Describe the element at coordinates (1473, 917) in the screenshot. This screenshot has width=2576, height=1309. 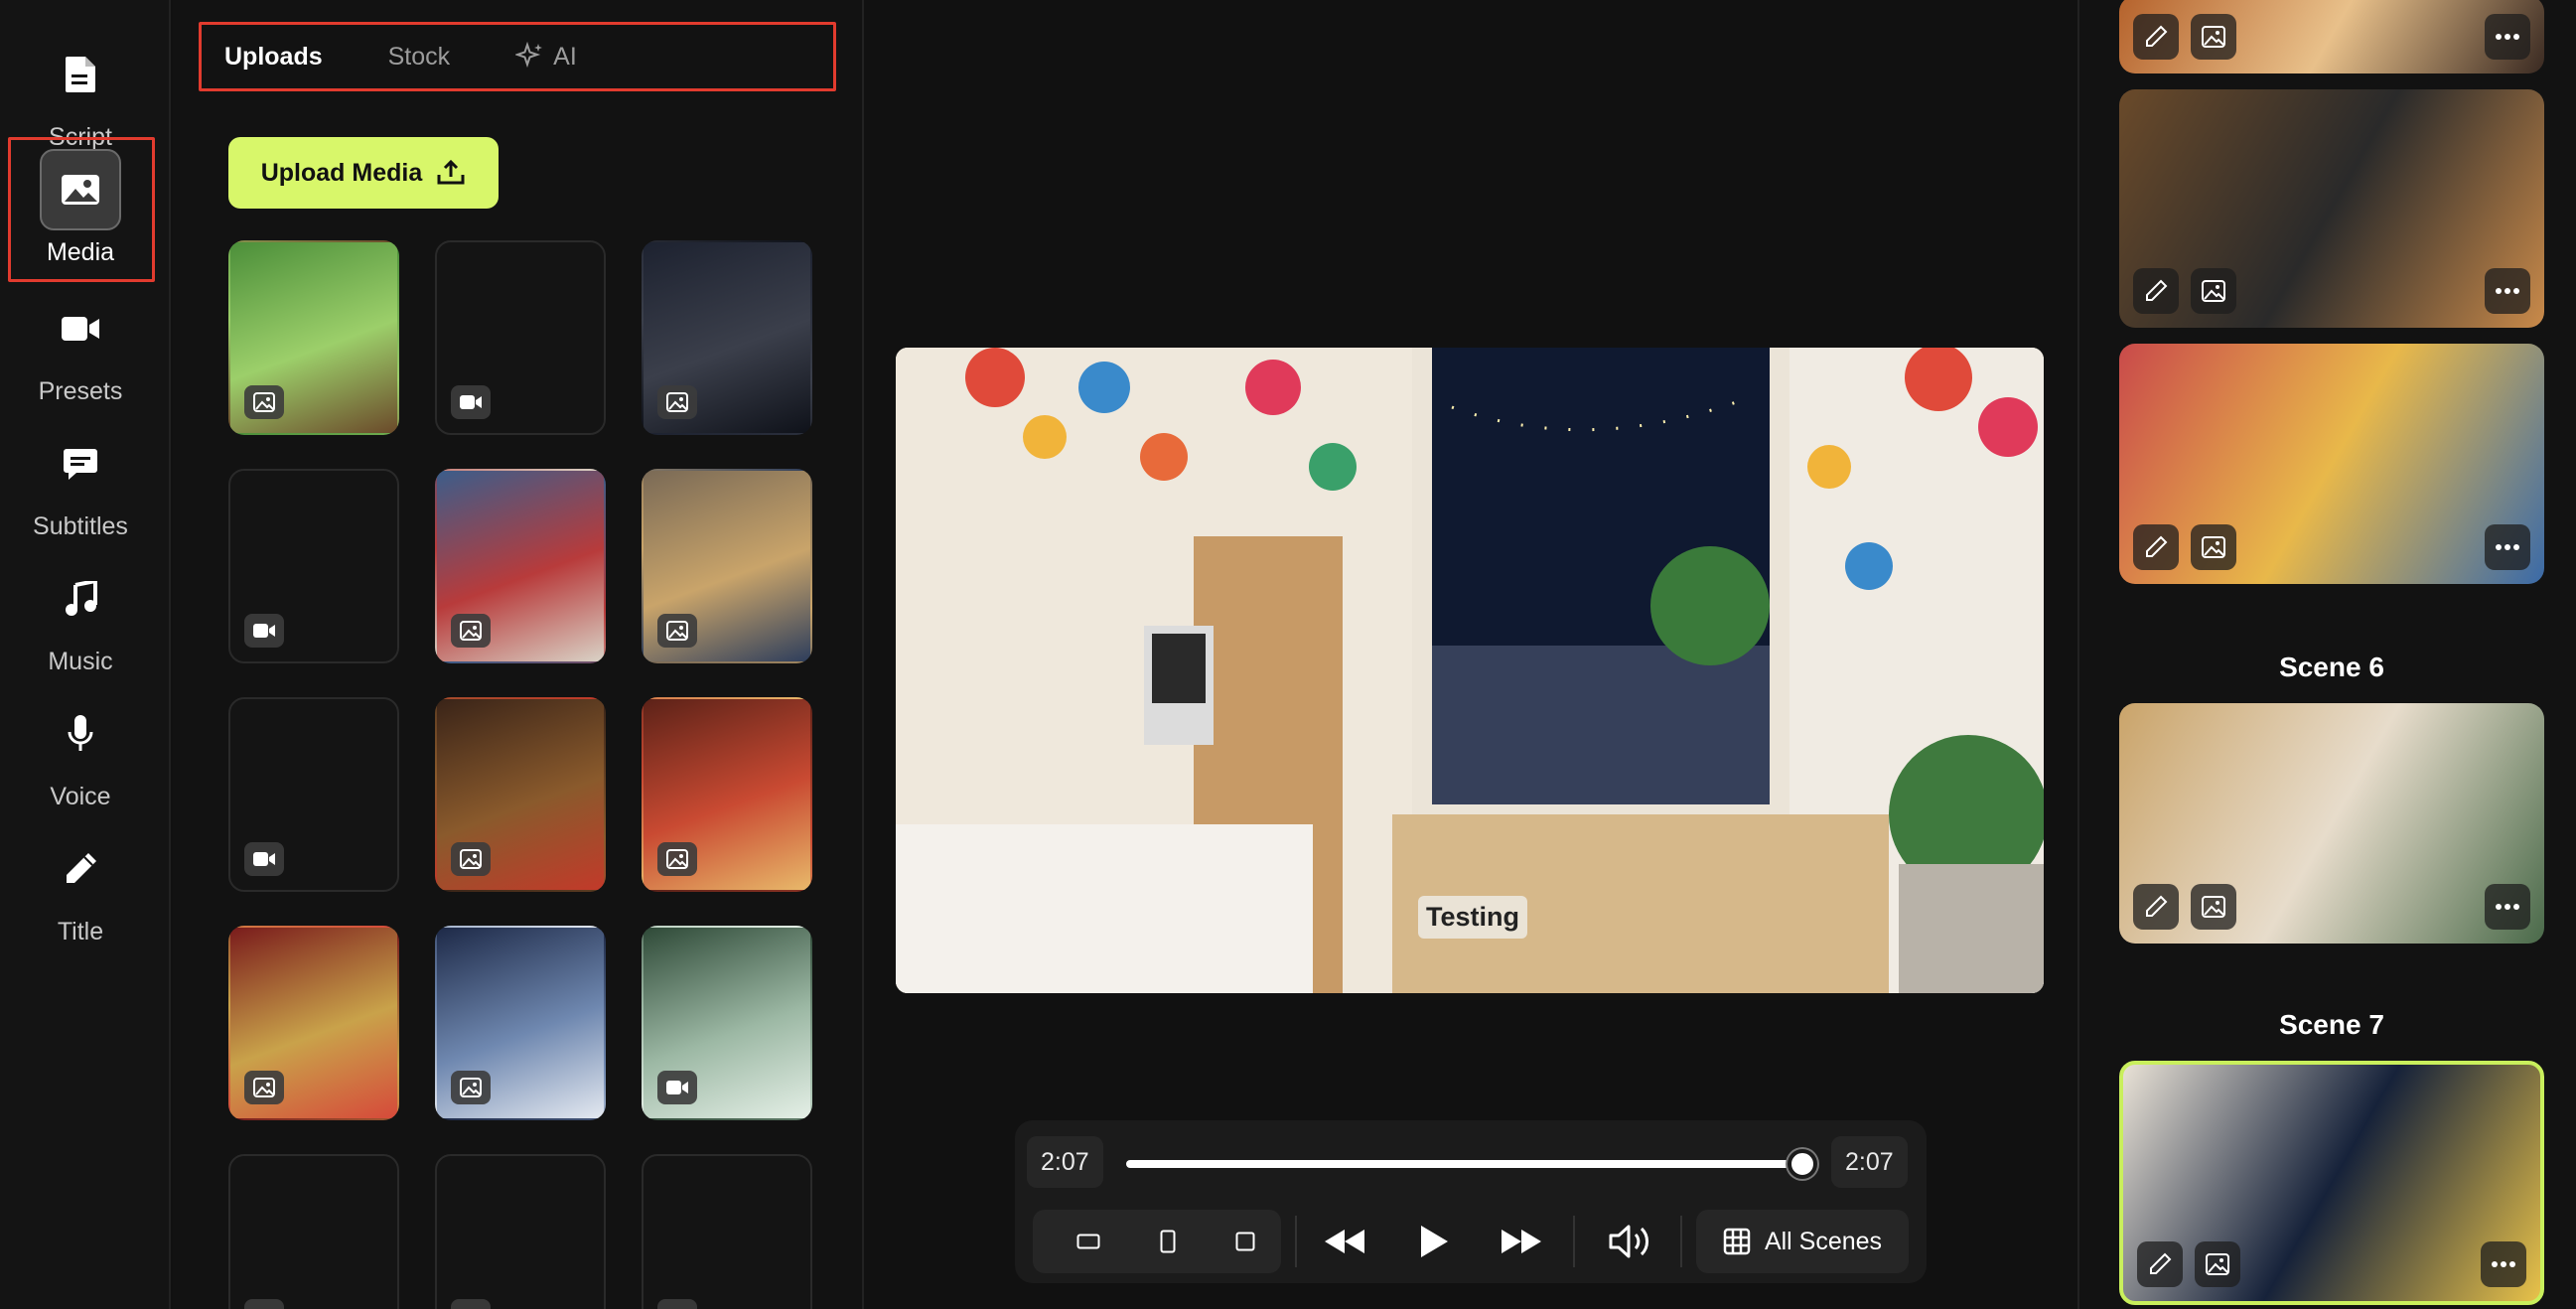
I see `subtitle-caption: Testing` at that location.